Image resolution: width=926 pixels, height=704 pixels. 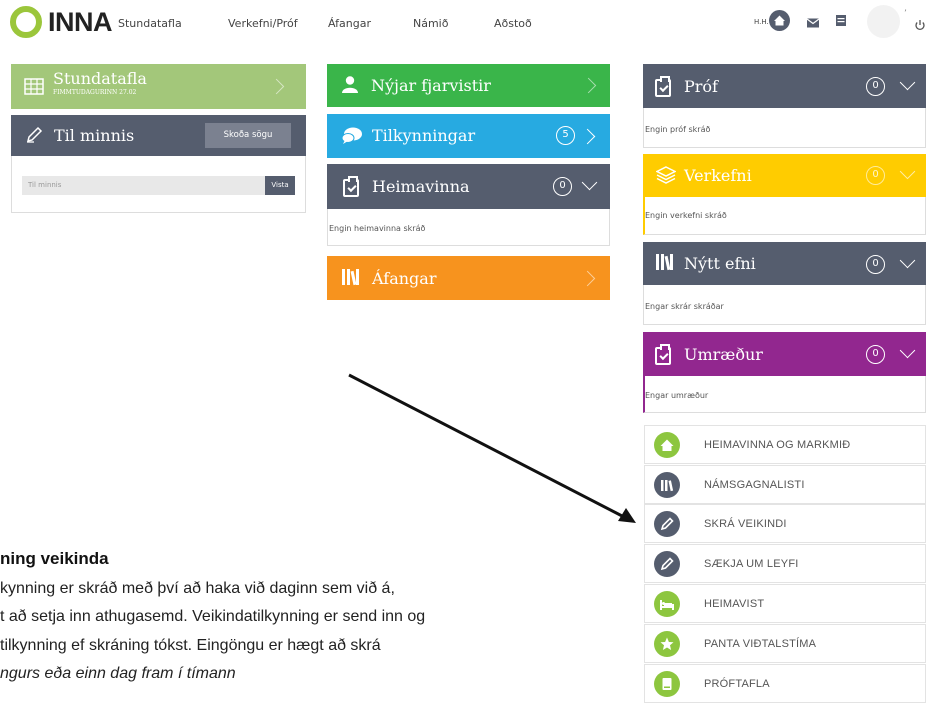 What do you see at coordinates (492, 448) in the screenshot?
I see `annotation-arrow` at bounding box center [492, 448].